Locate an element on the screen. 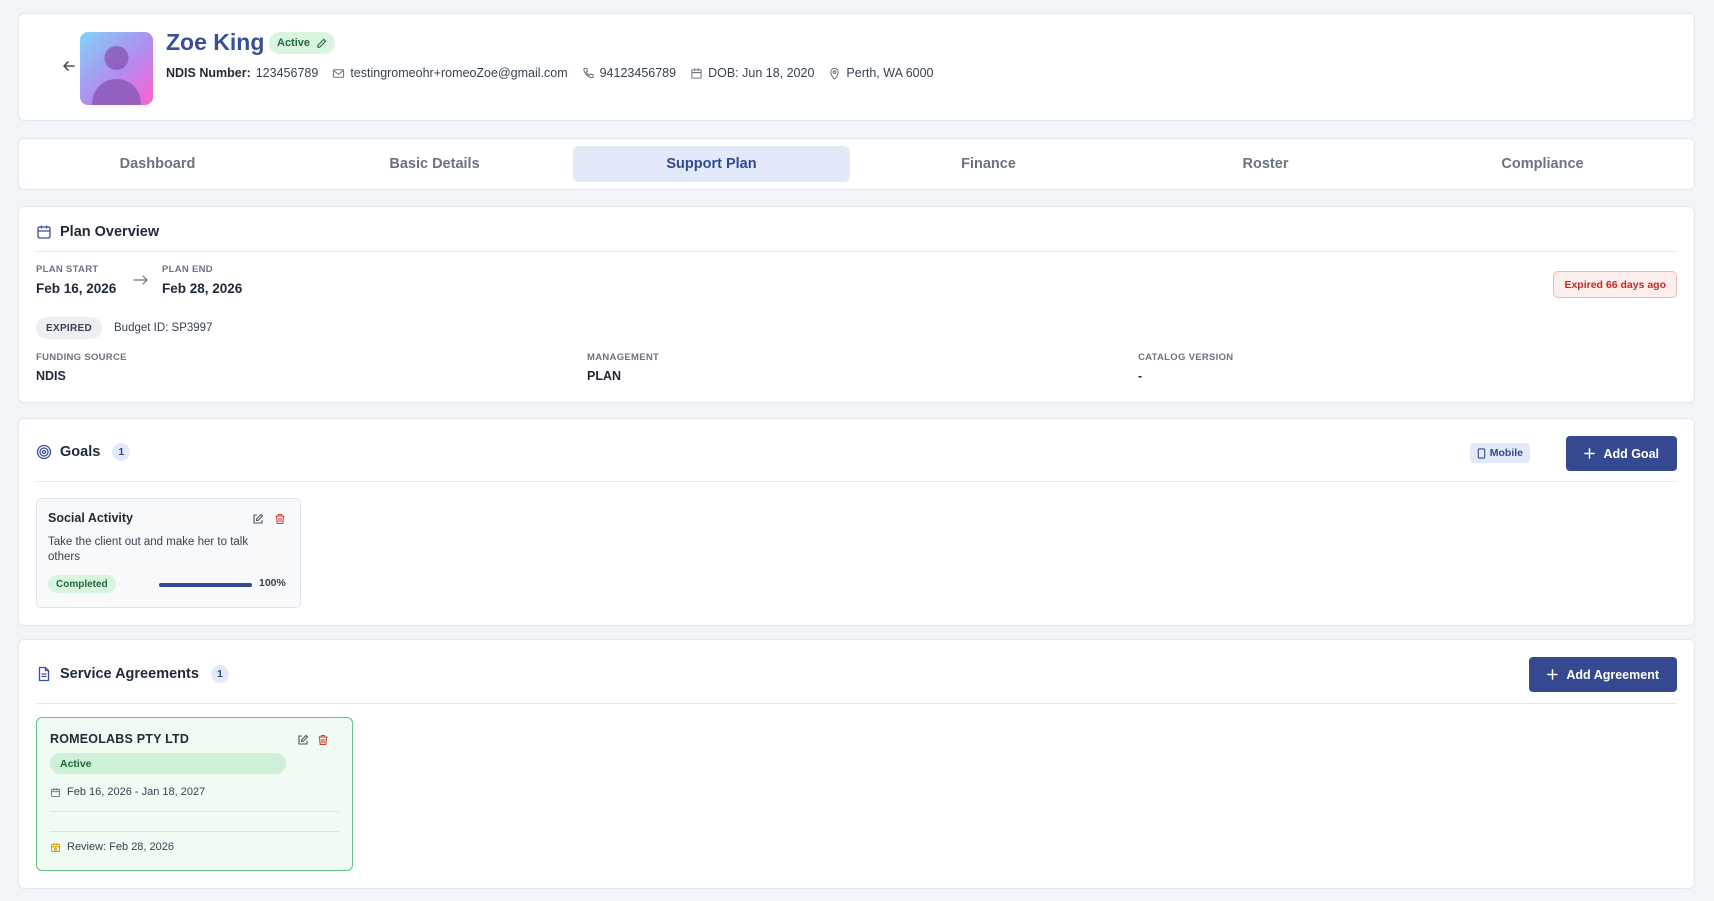 This screenshot has width=1714, height=901. goal-progress-bar is located at coordinates (205, 585).